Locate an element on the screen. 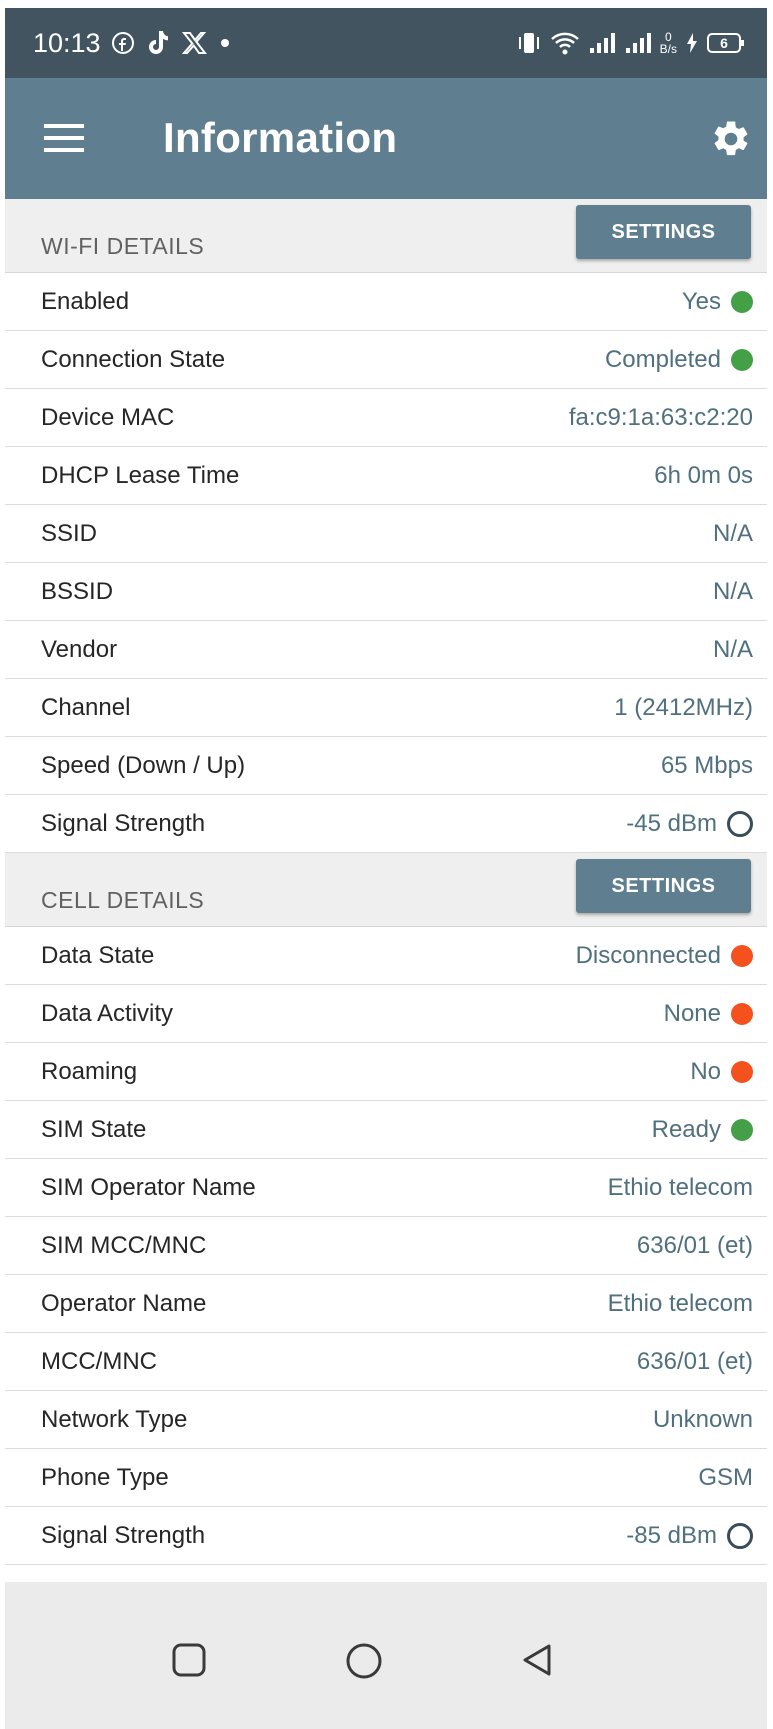 This screenshot has height=1729, width=773. row-label: DHCP Lease Time is located at coordinates (140, 475).